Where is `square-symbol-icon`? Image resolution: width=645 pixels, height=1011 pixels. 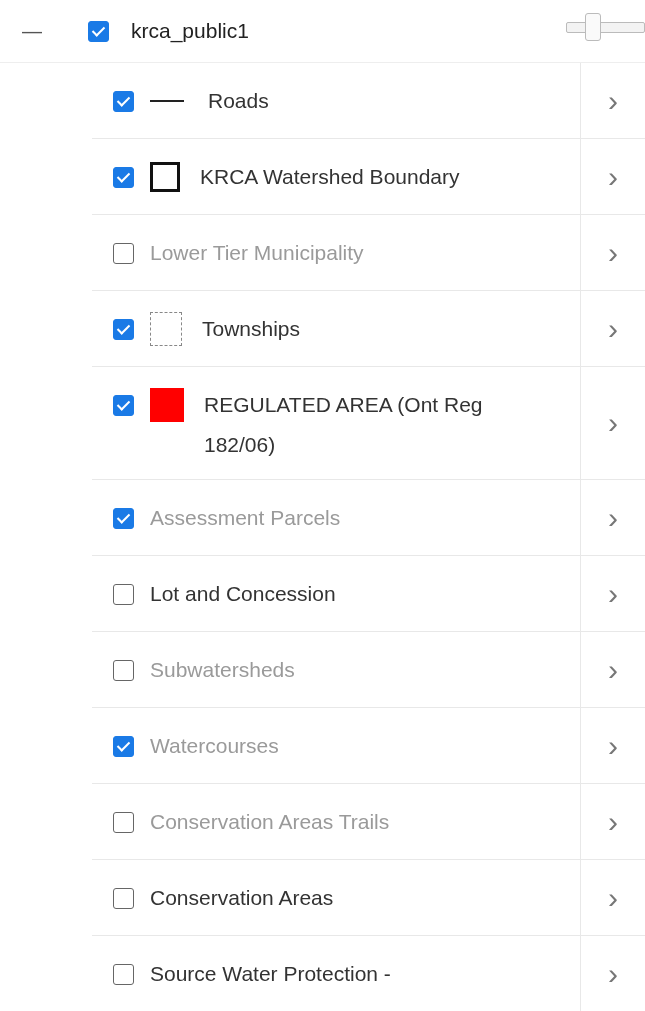
square-symbol-icon is located at coordinates (165, 177).